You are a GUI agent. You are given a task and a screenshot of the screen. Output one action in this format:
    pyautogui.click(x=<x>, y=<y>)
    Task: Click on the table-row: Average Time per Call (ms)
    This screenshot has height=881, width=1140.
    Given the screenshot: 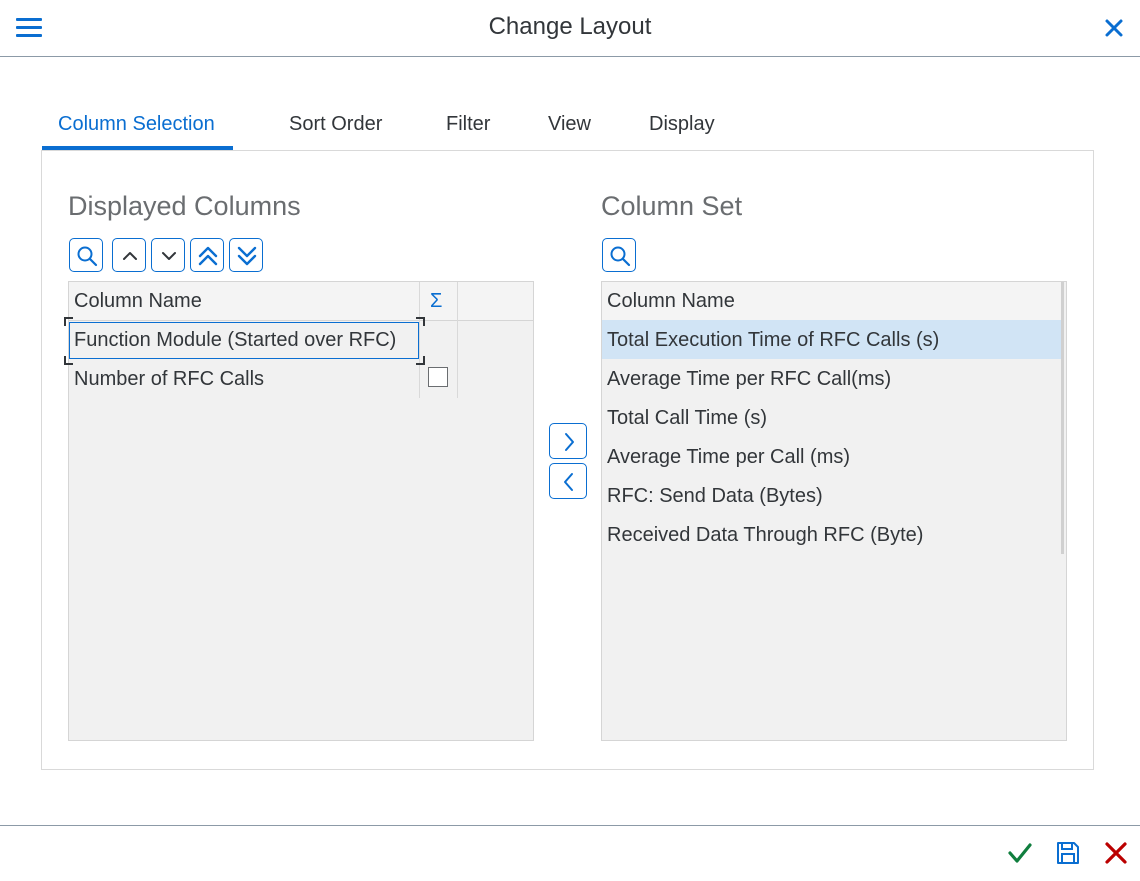 What is the action you would take?
    pyautogui.click(x=831, y=456)
    